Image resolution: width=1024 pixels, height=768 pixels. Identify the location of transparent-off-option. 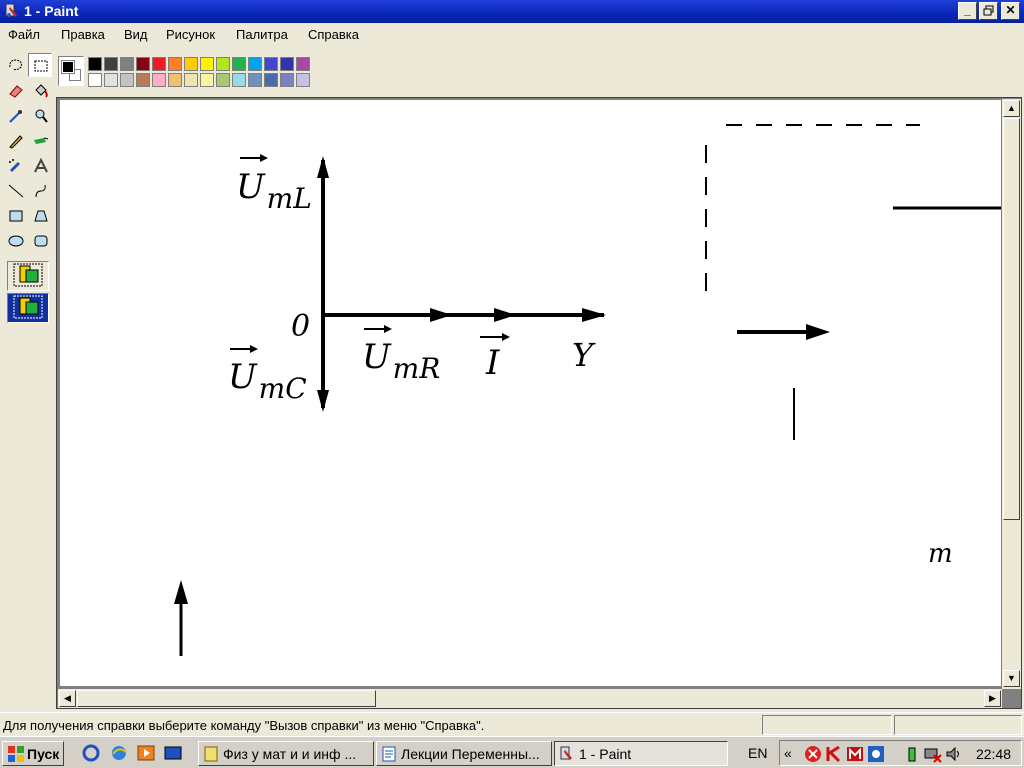
(28, 276).